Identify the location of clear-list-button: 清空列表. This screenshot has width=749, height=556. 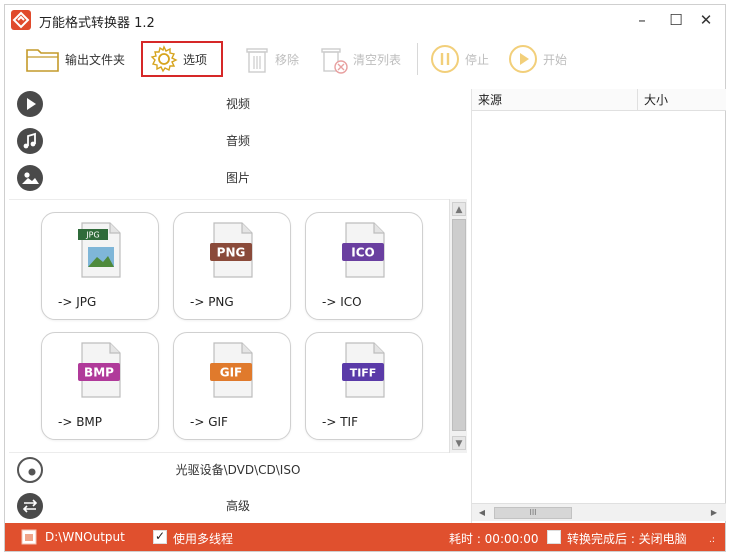
(360, 59).